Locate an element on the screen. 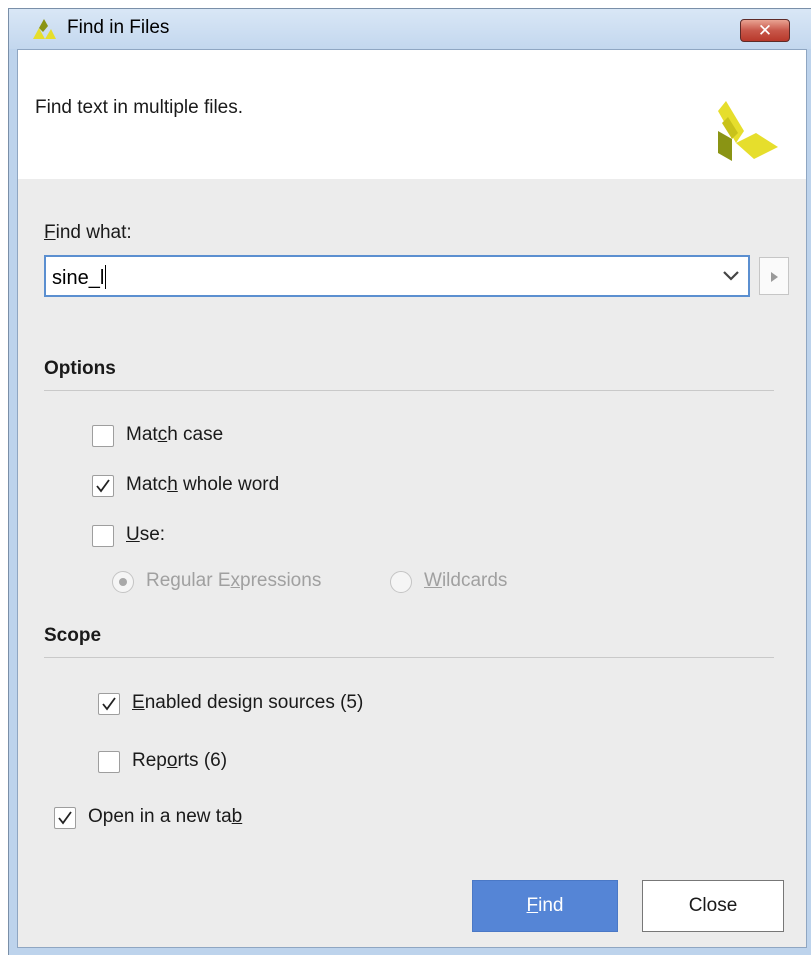  window-title: Find in Files is located at coordinates (118, 27).